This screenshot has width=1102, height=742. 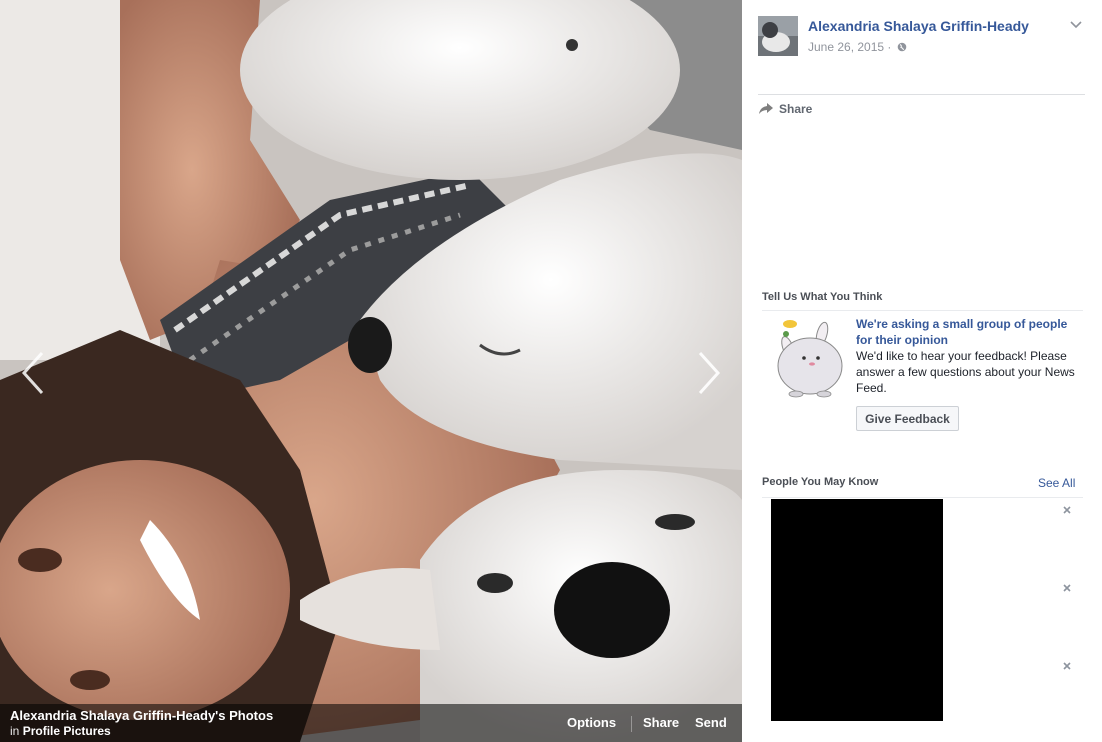 What do you see at coordinates (907, 418) in the screenshot?
I see `give-feedback-button: Give Feedback` at bounding box center [907, 418].